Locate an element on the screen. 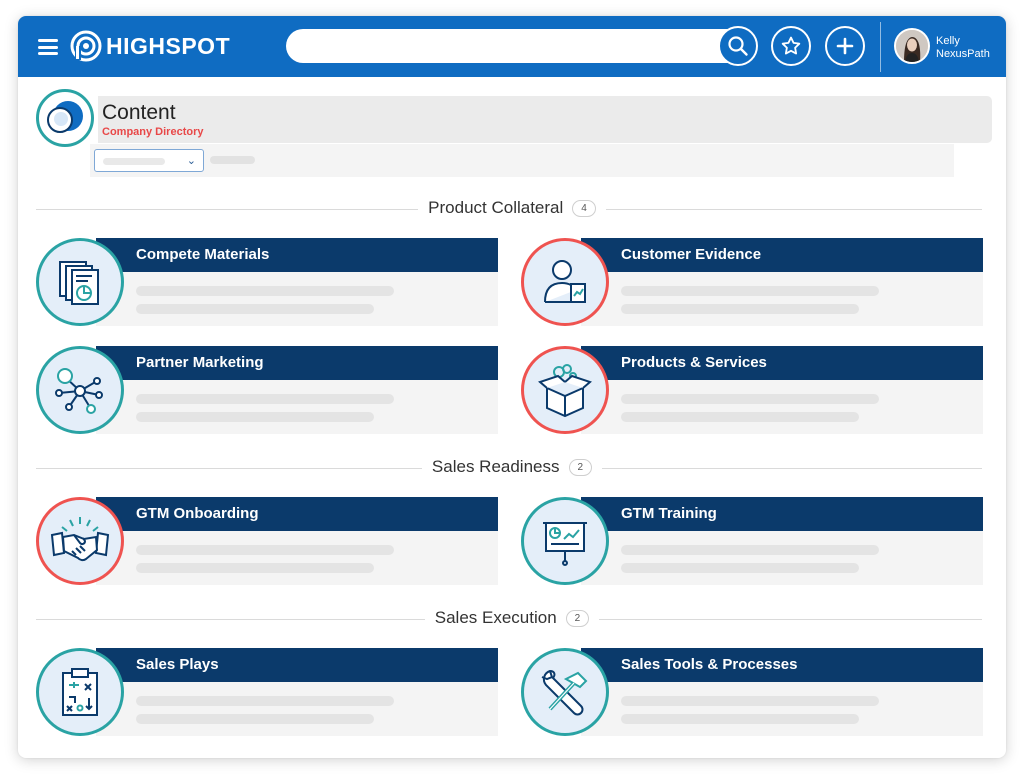 Image resolution: width=1024 pixels, height=777 pixels. section-title: Sales Execution is located at coordinates (495, 617).